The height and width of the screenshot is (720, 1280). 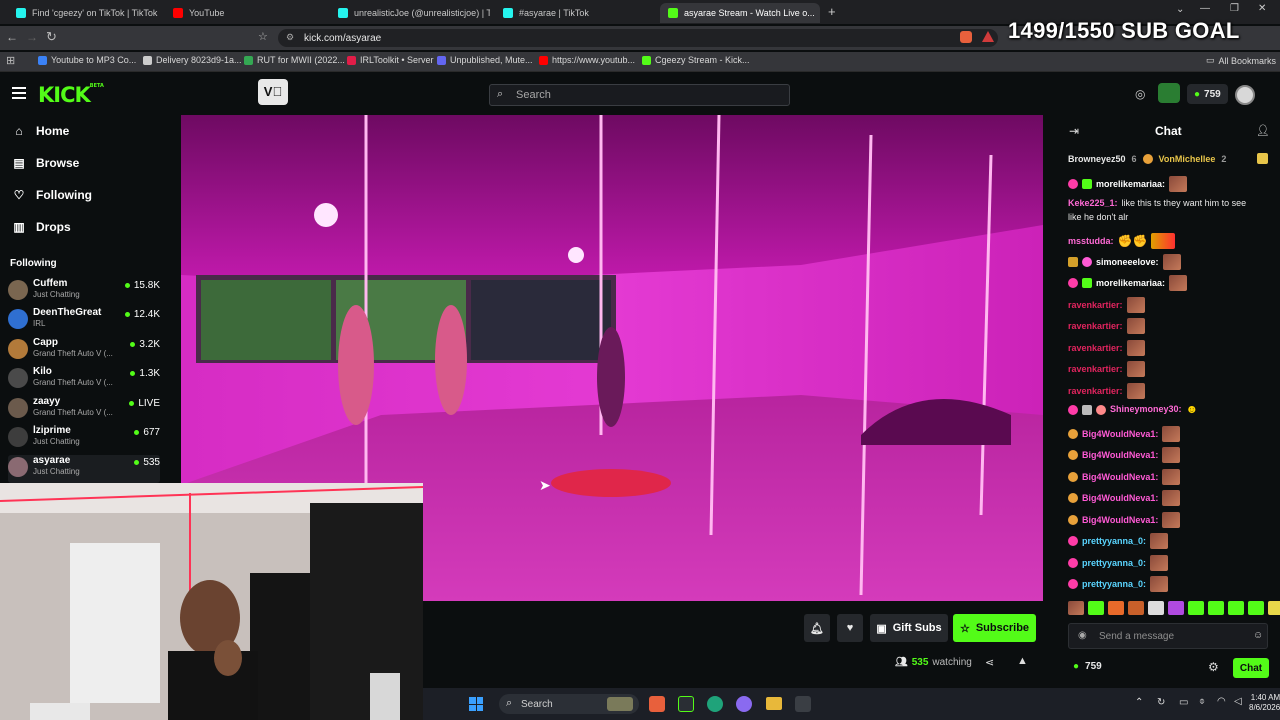 What do you see at coordinates (1140, 94) in the screenshot?
I see `notifications-icon: ◎` at bounding box center [1140, 94].